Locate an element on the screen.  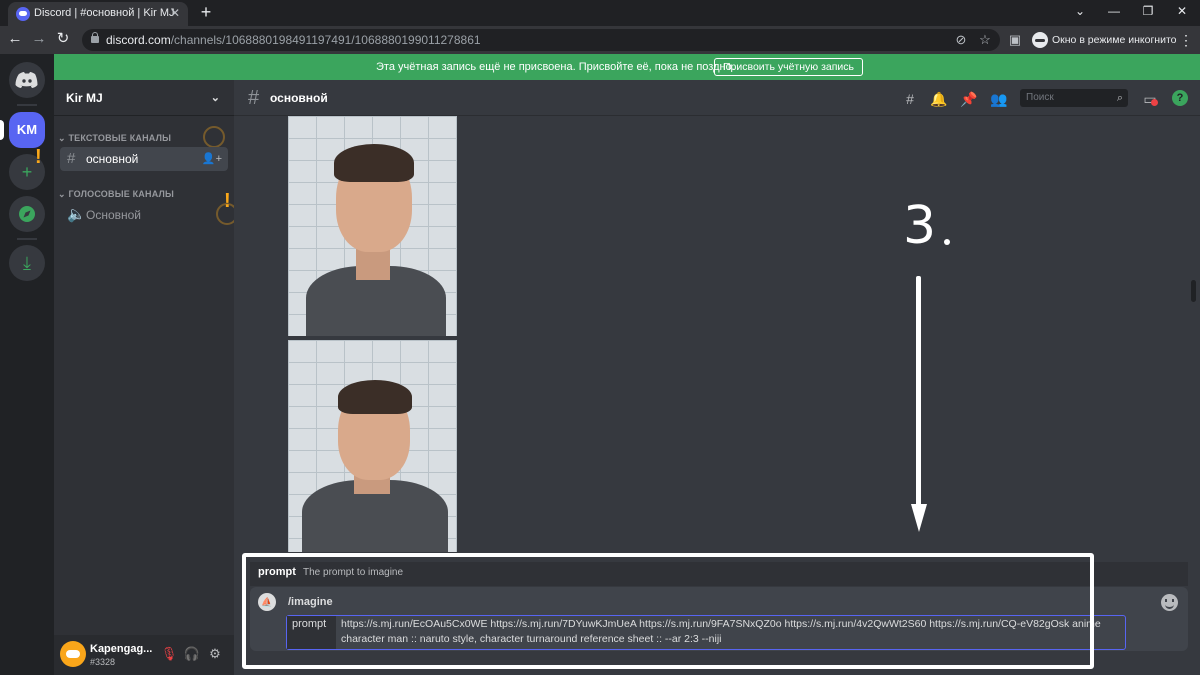
category-label: ГОЛОСОВЫЕ КАНАЛЫ is located at coordinates (121, 194).